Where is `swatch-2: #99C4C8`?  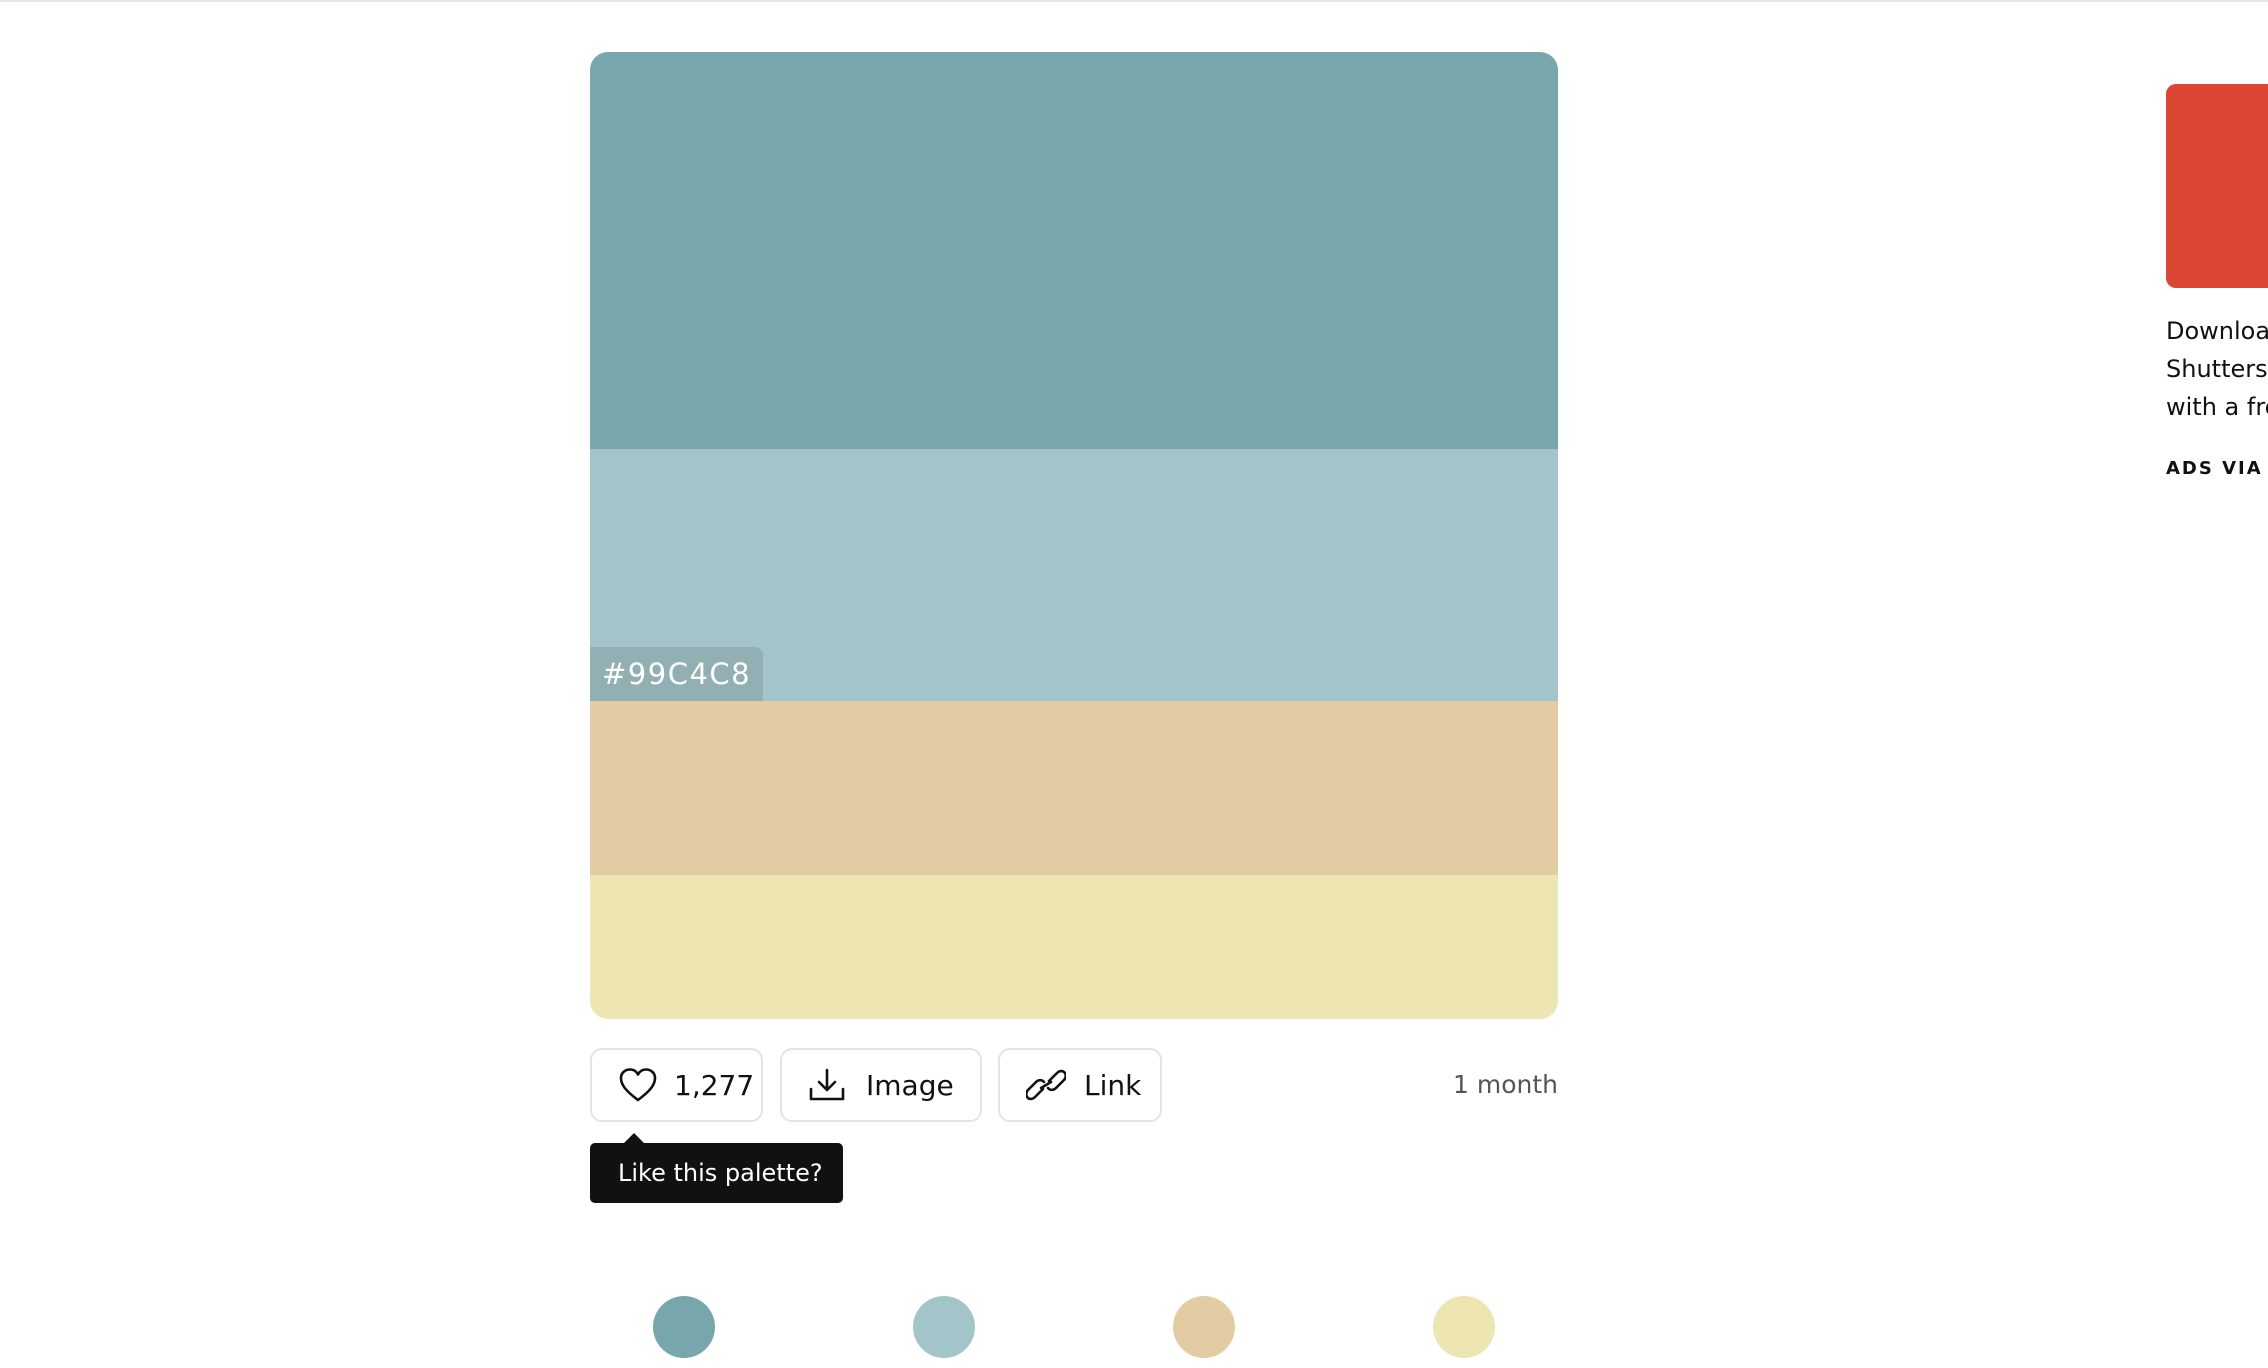 swatch-2: #99C4C8 is located at coordinates (1074, 575).